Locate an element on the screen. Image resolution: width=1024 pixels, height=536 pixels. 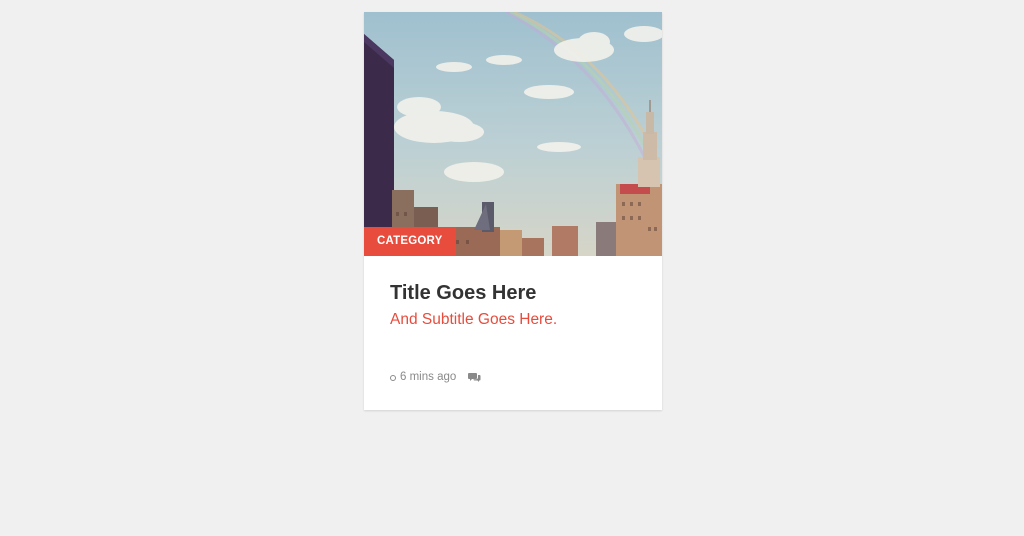
card-title: Title Goes Here is located at coordinates (513, 293).